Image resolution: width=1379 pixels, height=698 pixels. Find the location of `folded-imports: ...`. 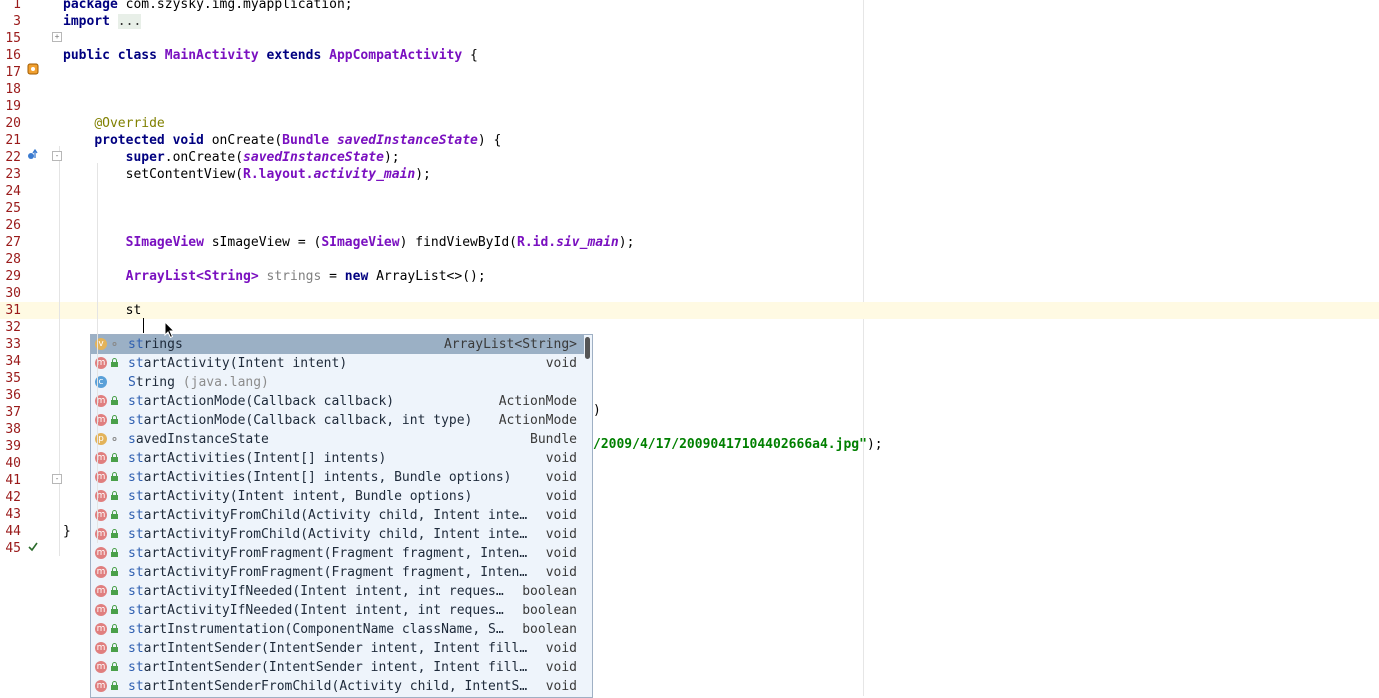

folded-imports: ... is located at coordinates (129, 21).